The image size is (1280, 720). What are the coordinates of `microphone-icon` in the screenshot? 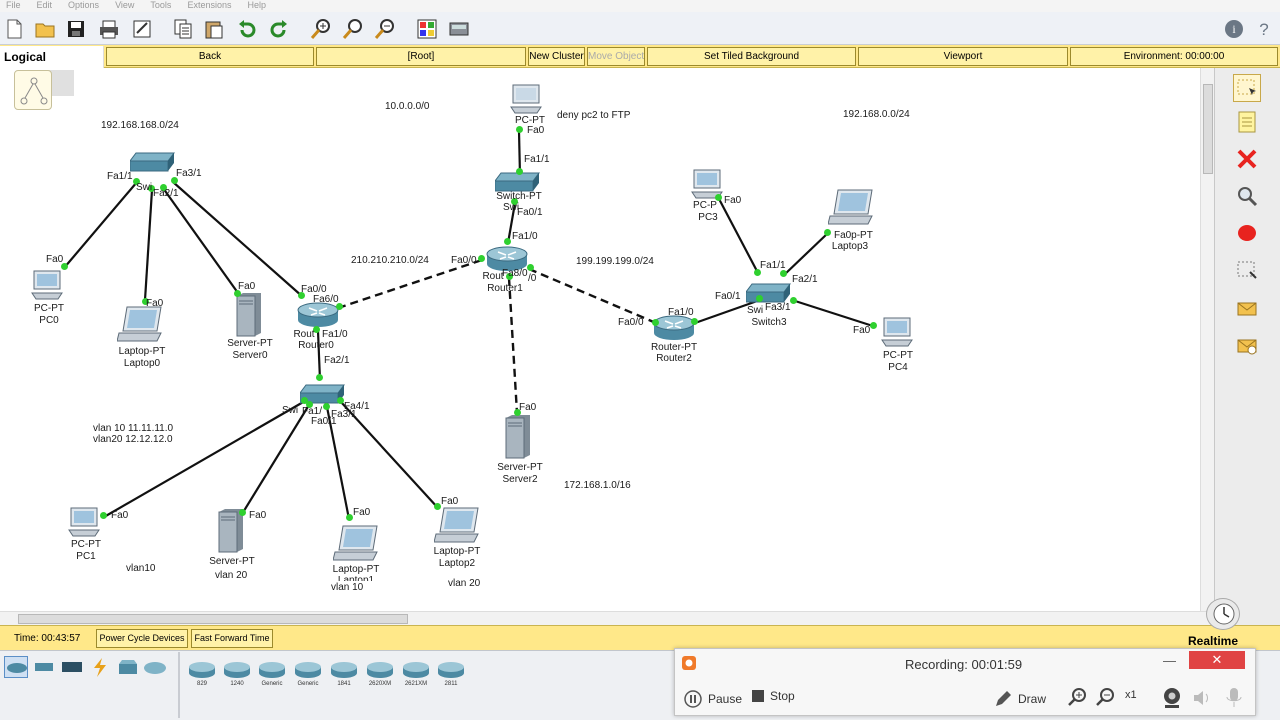 It's located at (1234, 698).